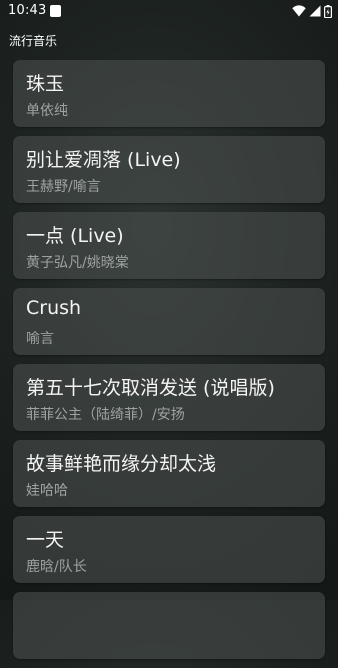 This screenshot has height=668, width=338. What do you see at coordinates (315, 11) in the screenshot?
I see `signal-icon` at bounding box center [315, 11].